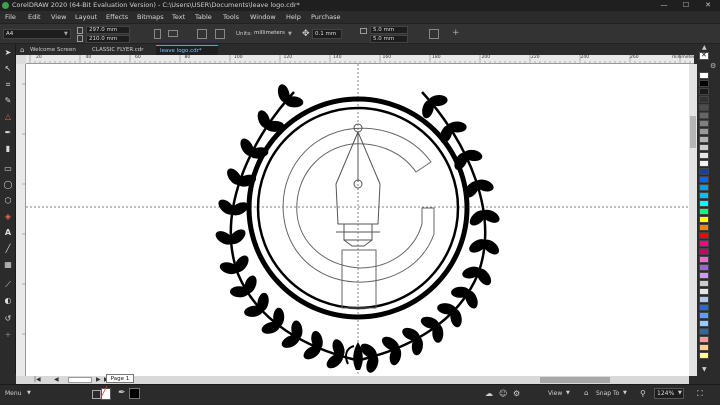  I want to click on palette-scroll-up-icon: ▲, so click(704, 47).